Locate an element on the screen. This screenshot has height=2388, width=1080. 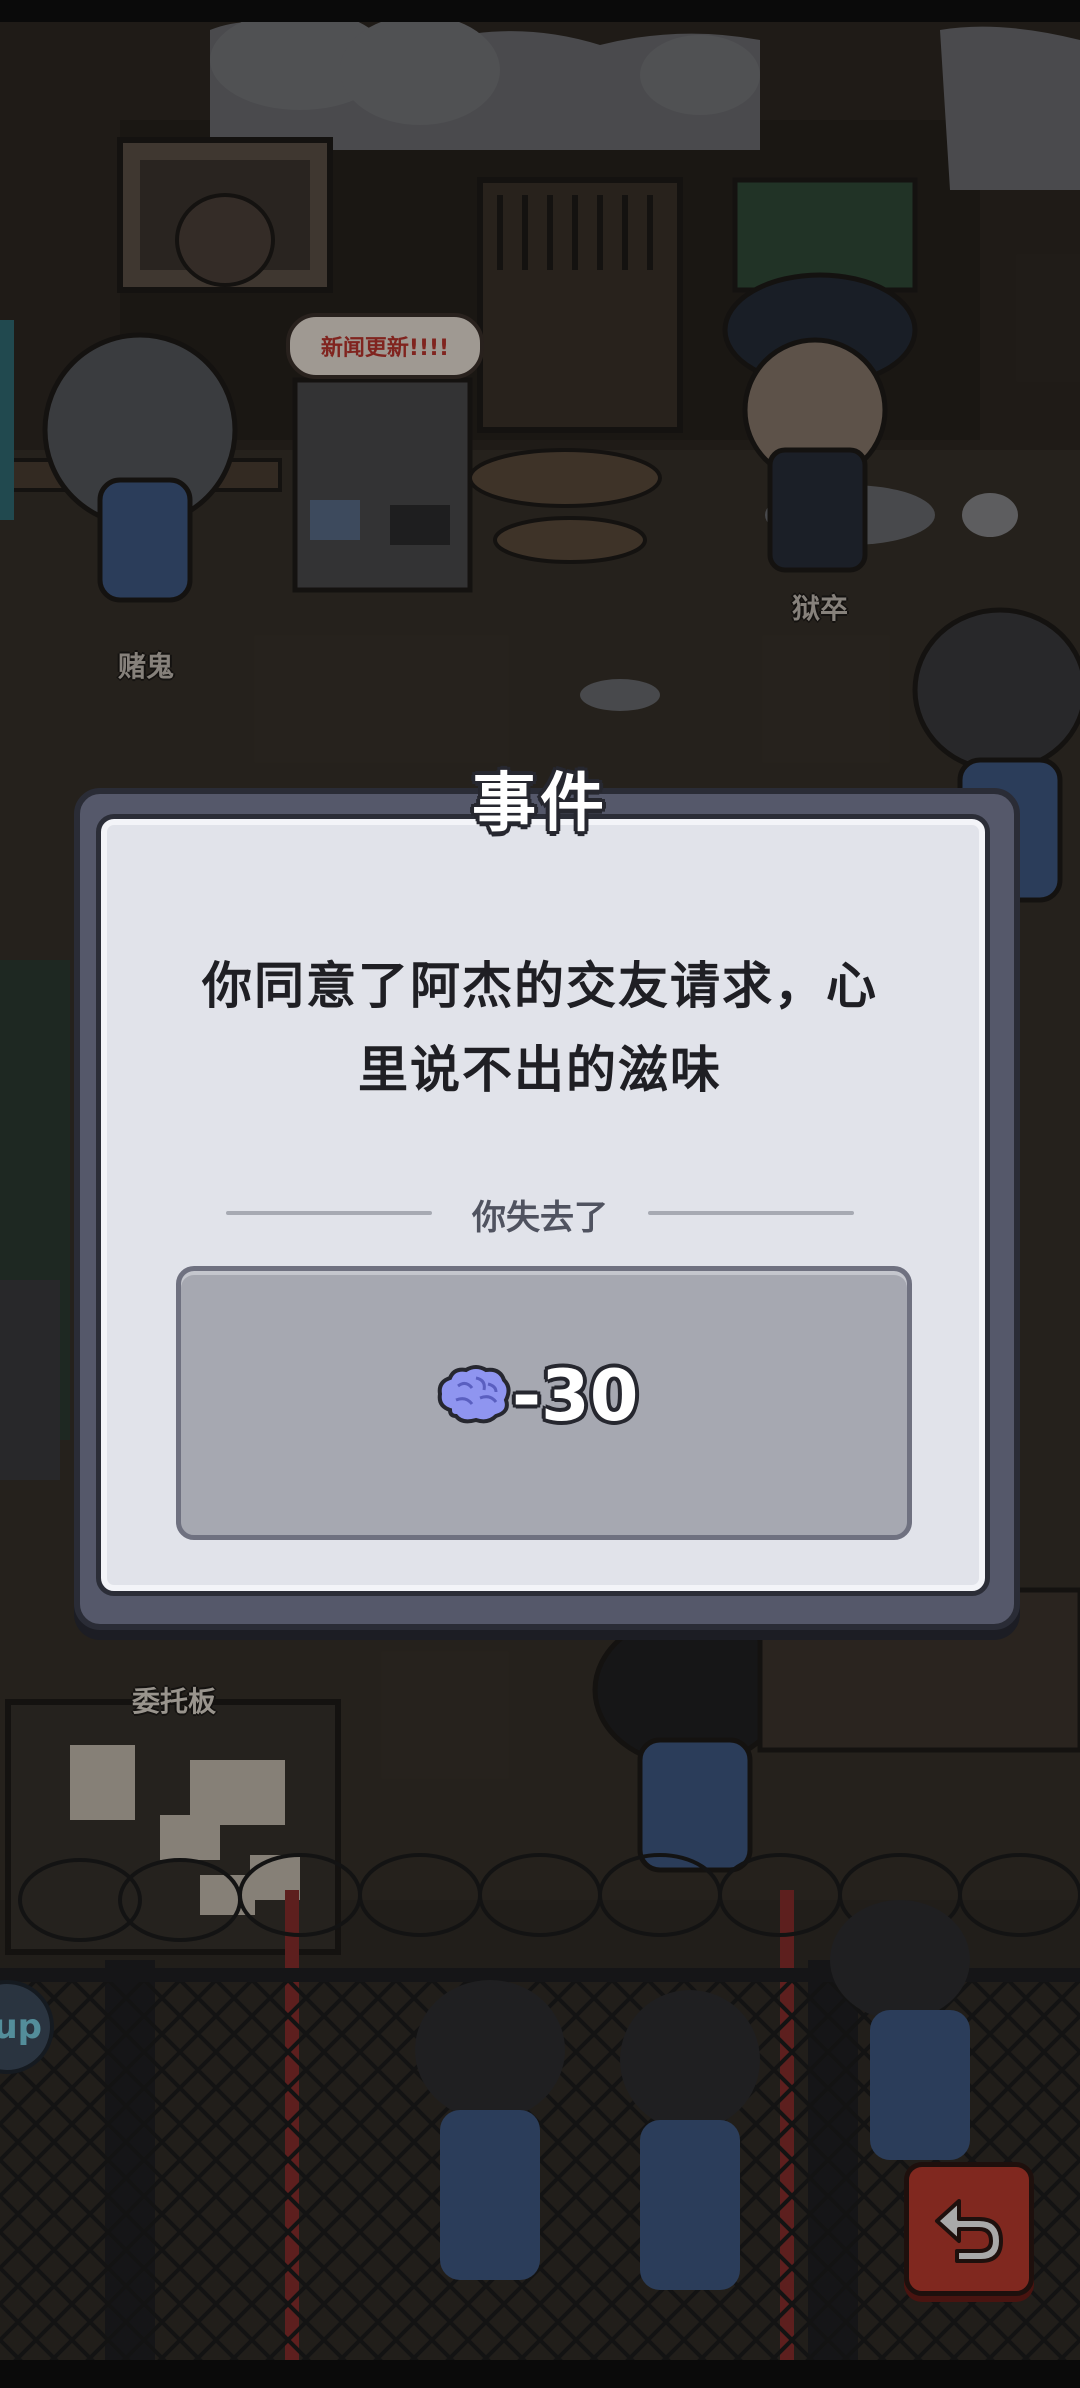
npc-gambler-name: 赌鬼 is located at coordinates (146, 666).